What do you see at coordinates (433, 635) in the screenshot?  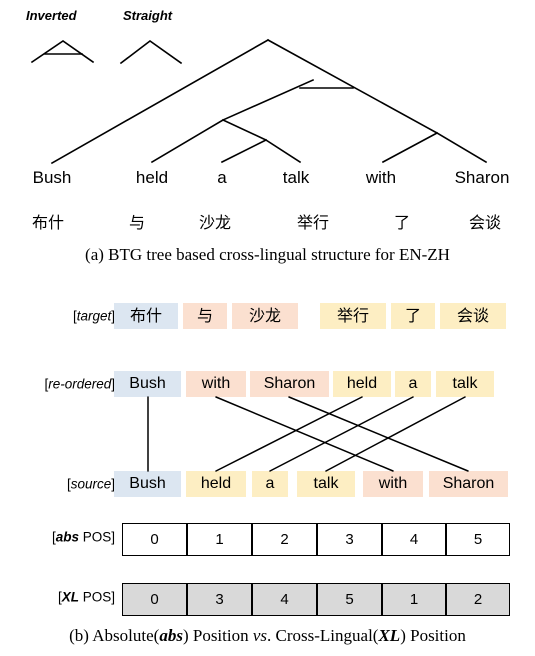 I see `caption-b-p7: ) Position` at bounding box center [433, 635].